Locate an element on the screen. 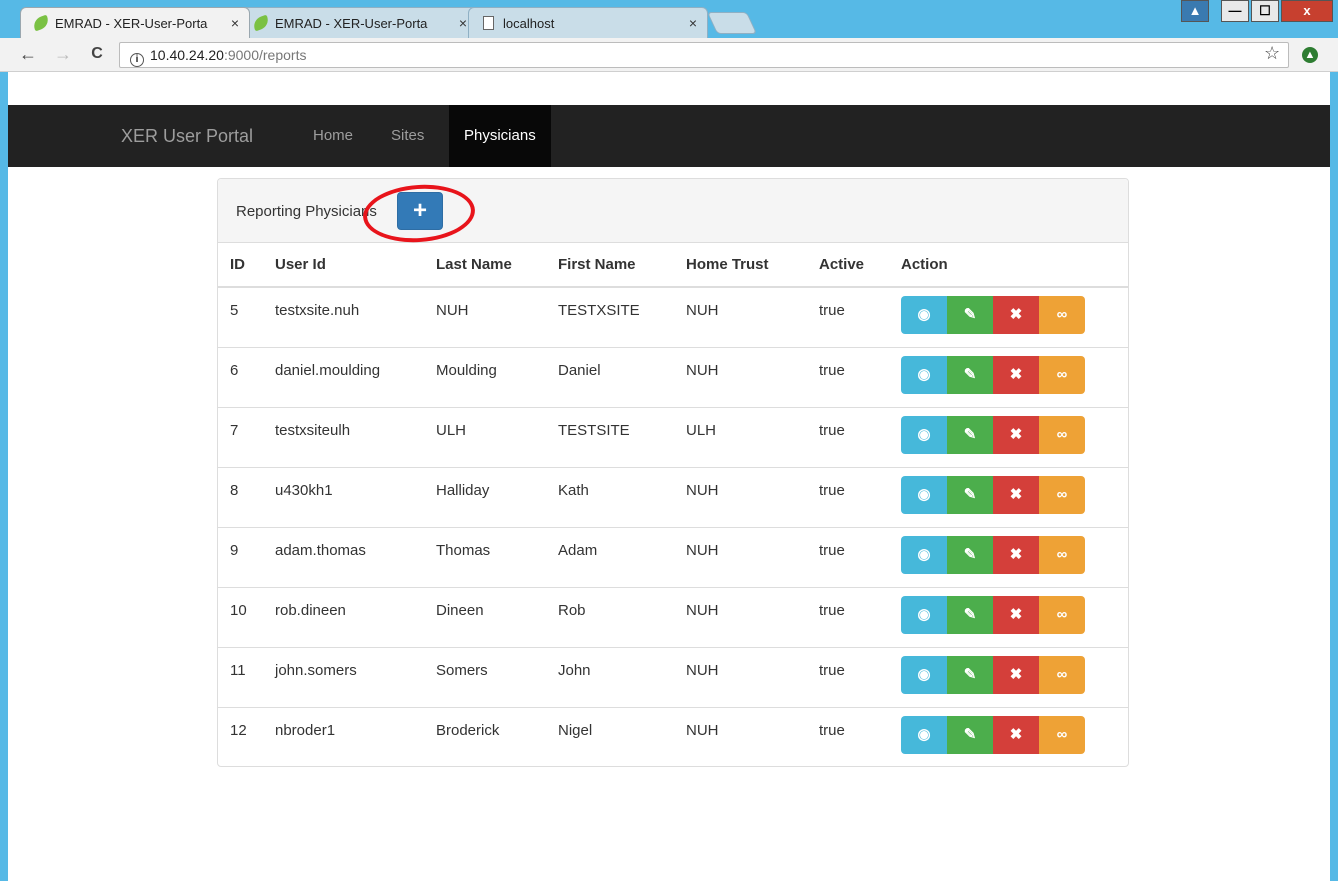 The image size is (1338, 881). table-row: 8 u430kh1 Halliday Kath NUH true ◉ ✎ ✖ ∞ is located at coordinates (673, 496).